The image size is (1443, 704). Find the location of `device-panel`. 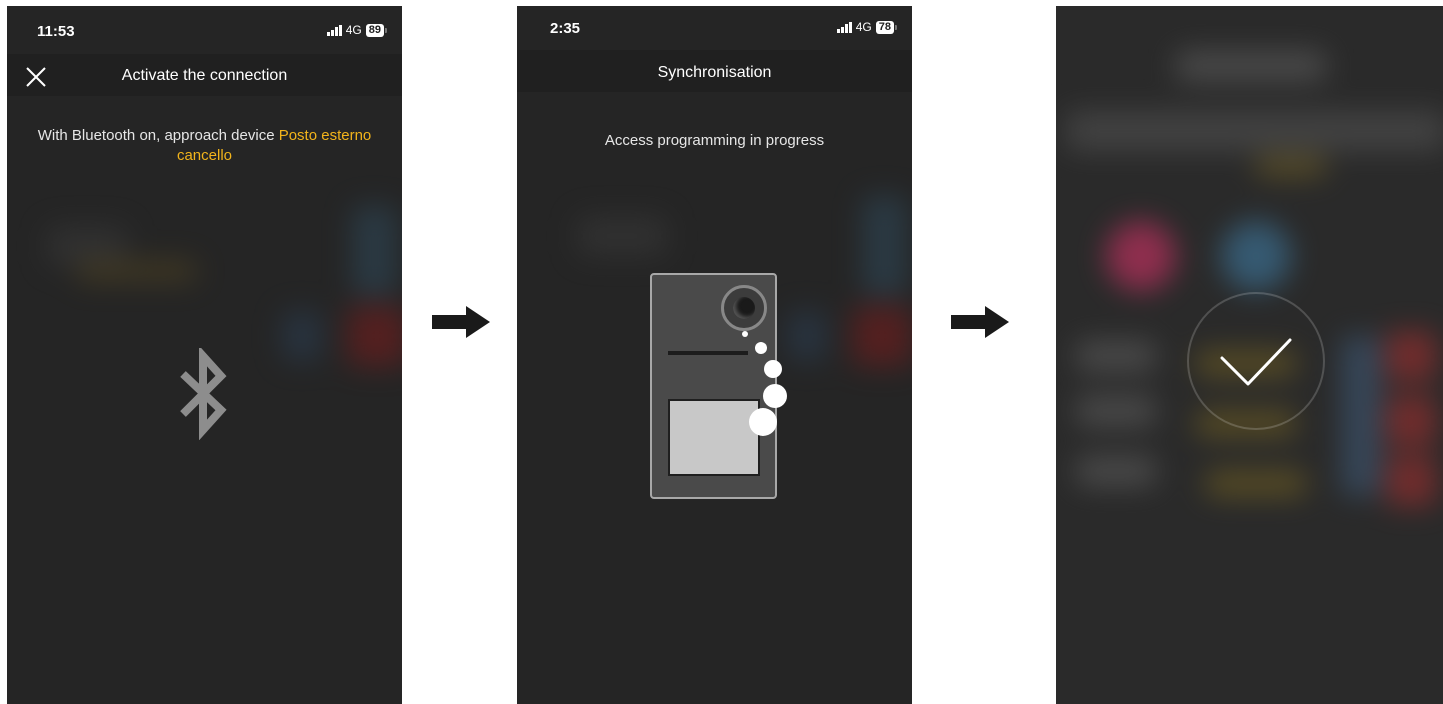

device-panel is located at coordinates (714, 437).